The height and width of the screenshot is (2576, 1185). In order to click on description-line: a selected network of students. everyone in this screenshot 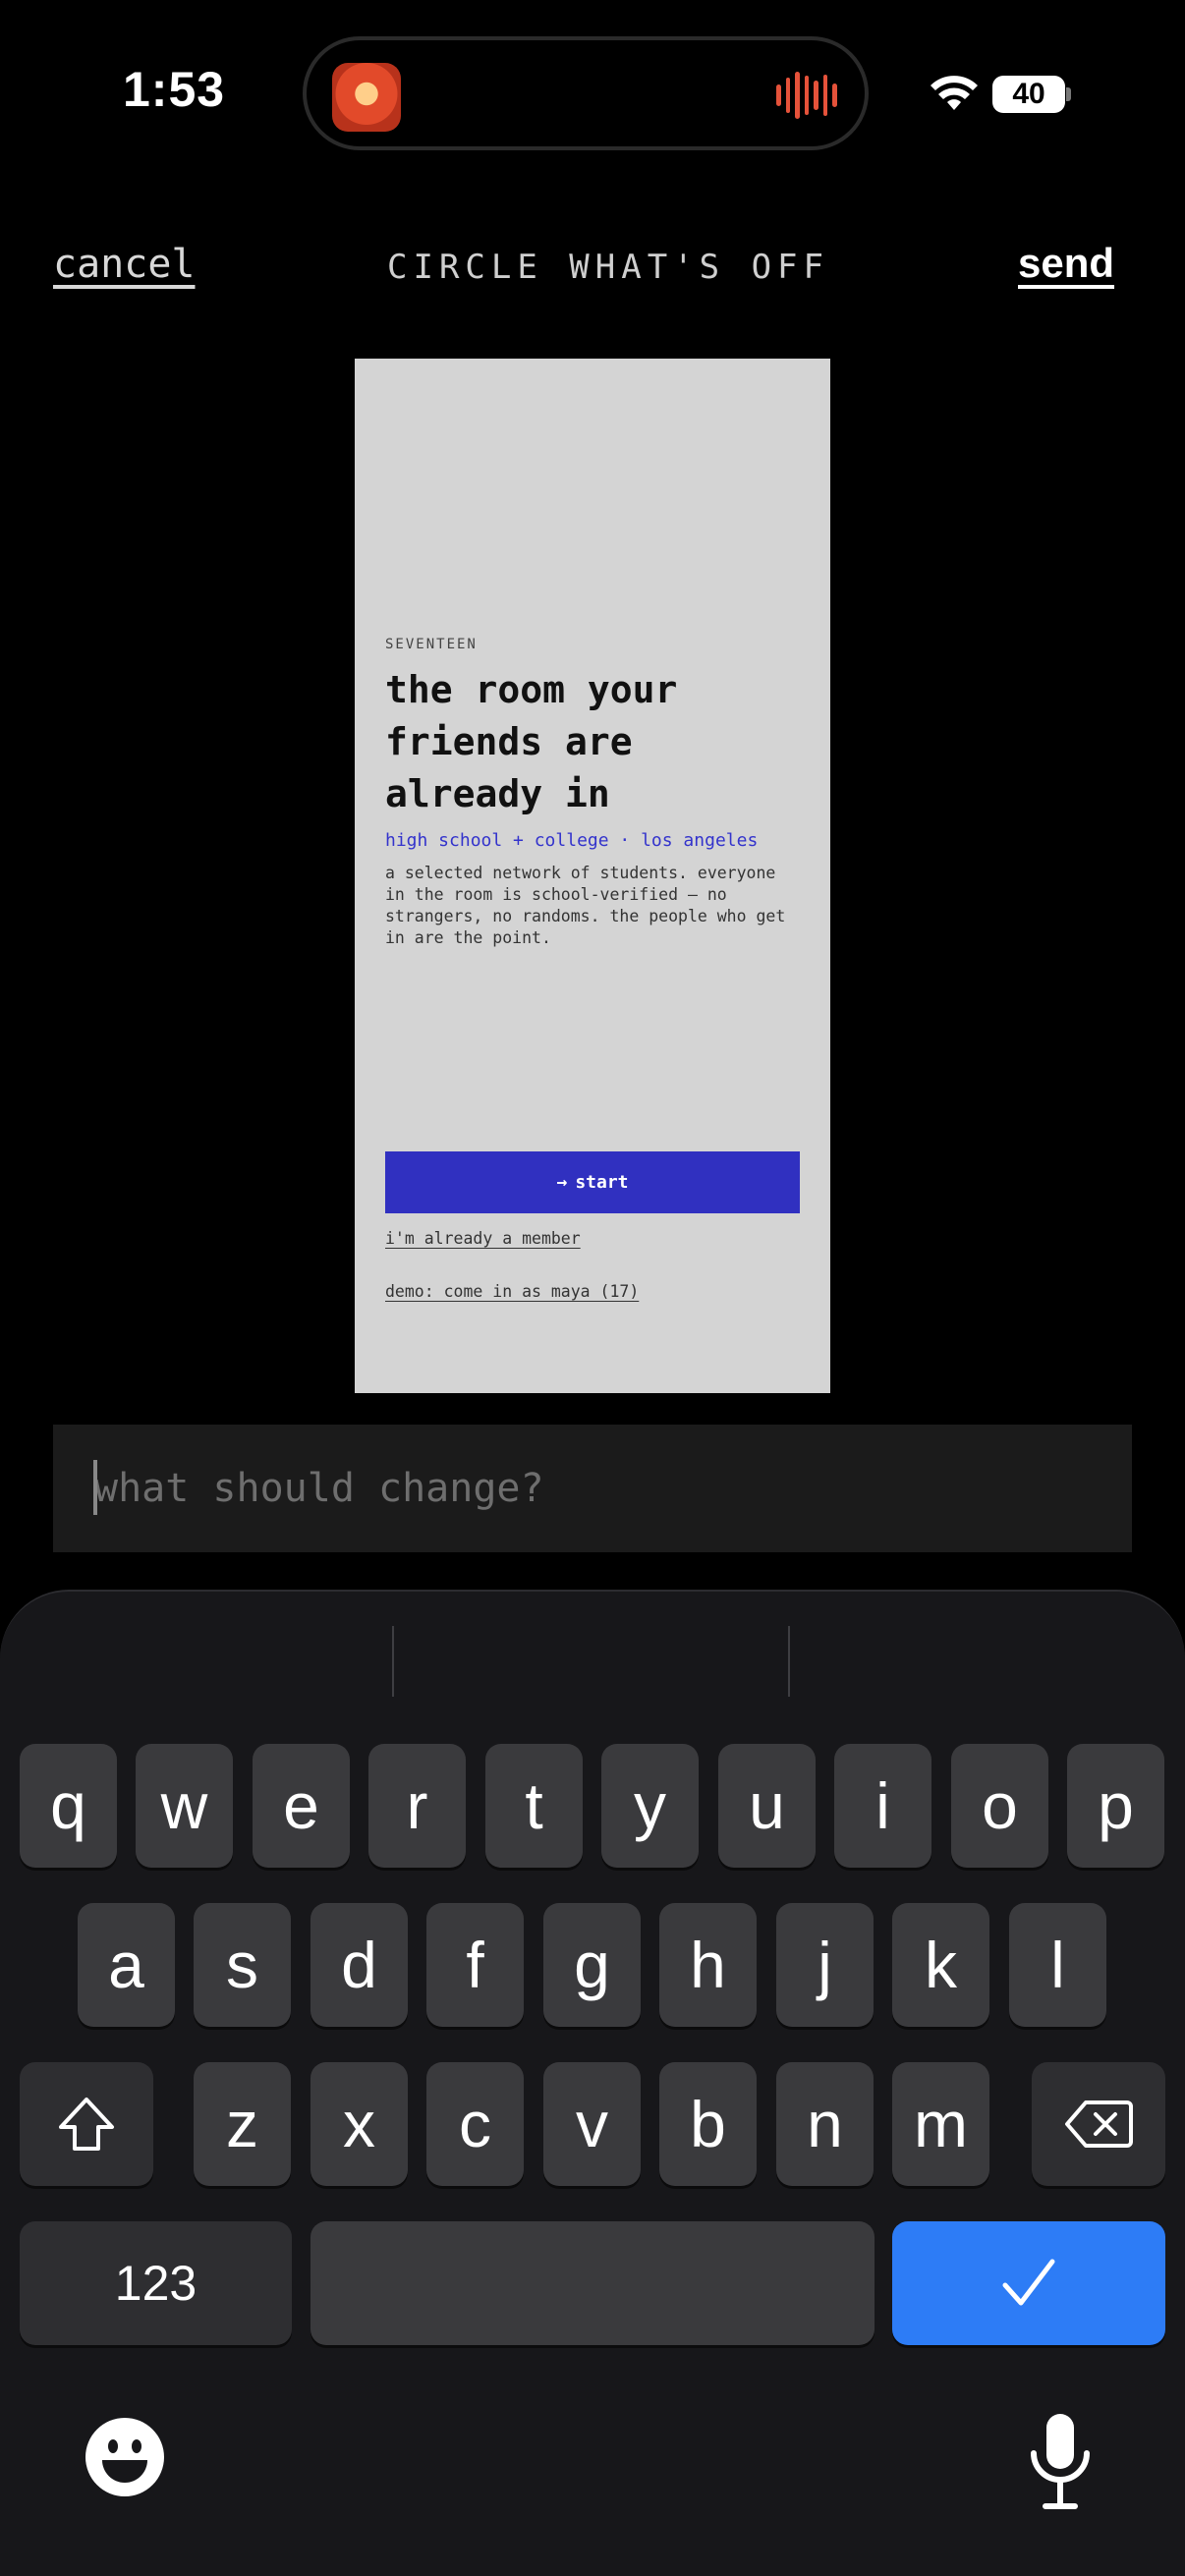, I will do `click(581, 873)`.